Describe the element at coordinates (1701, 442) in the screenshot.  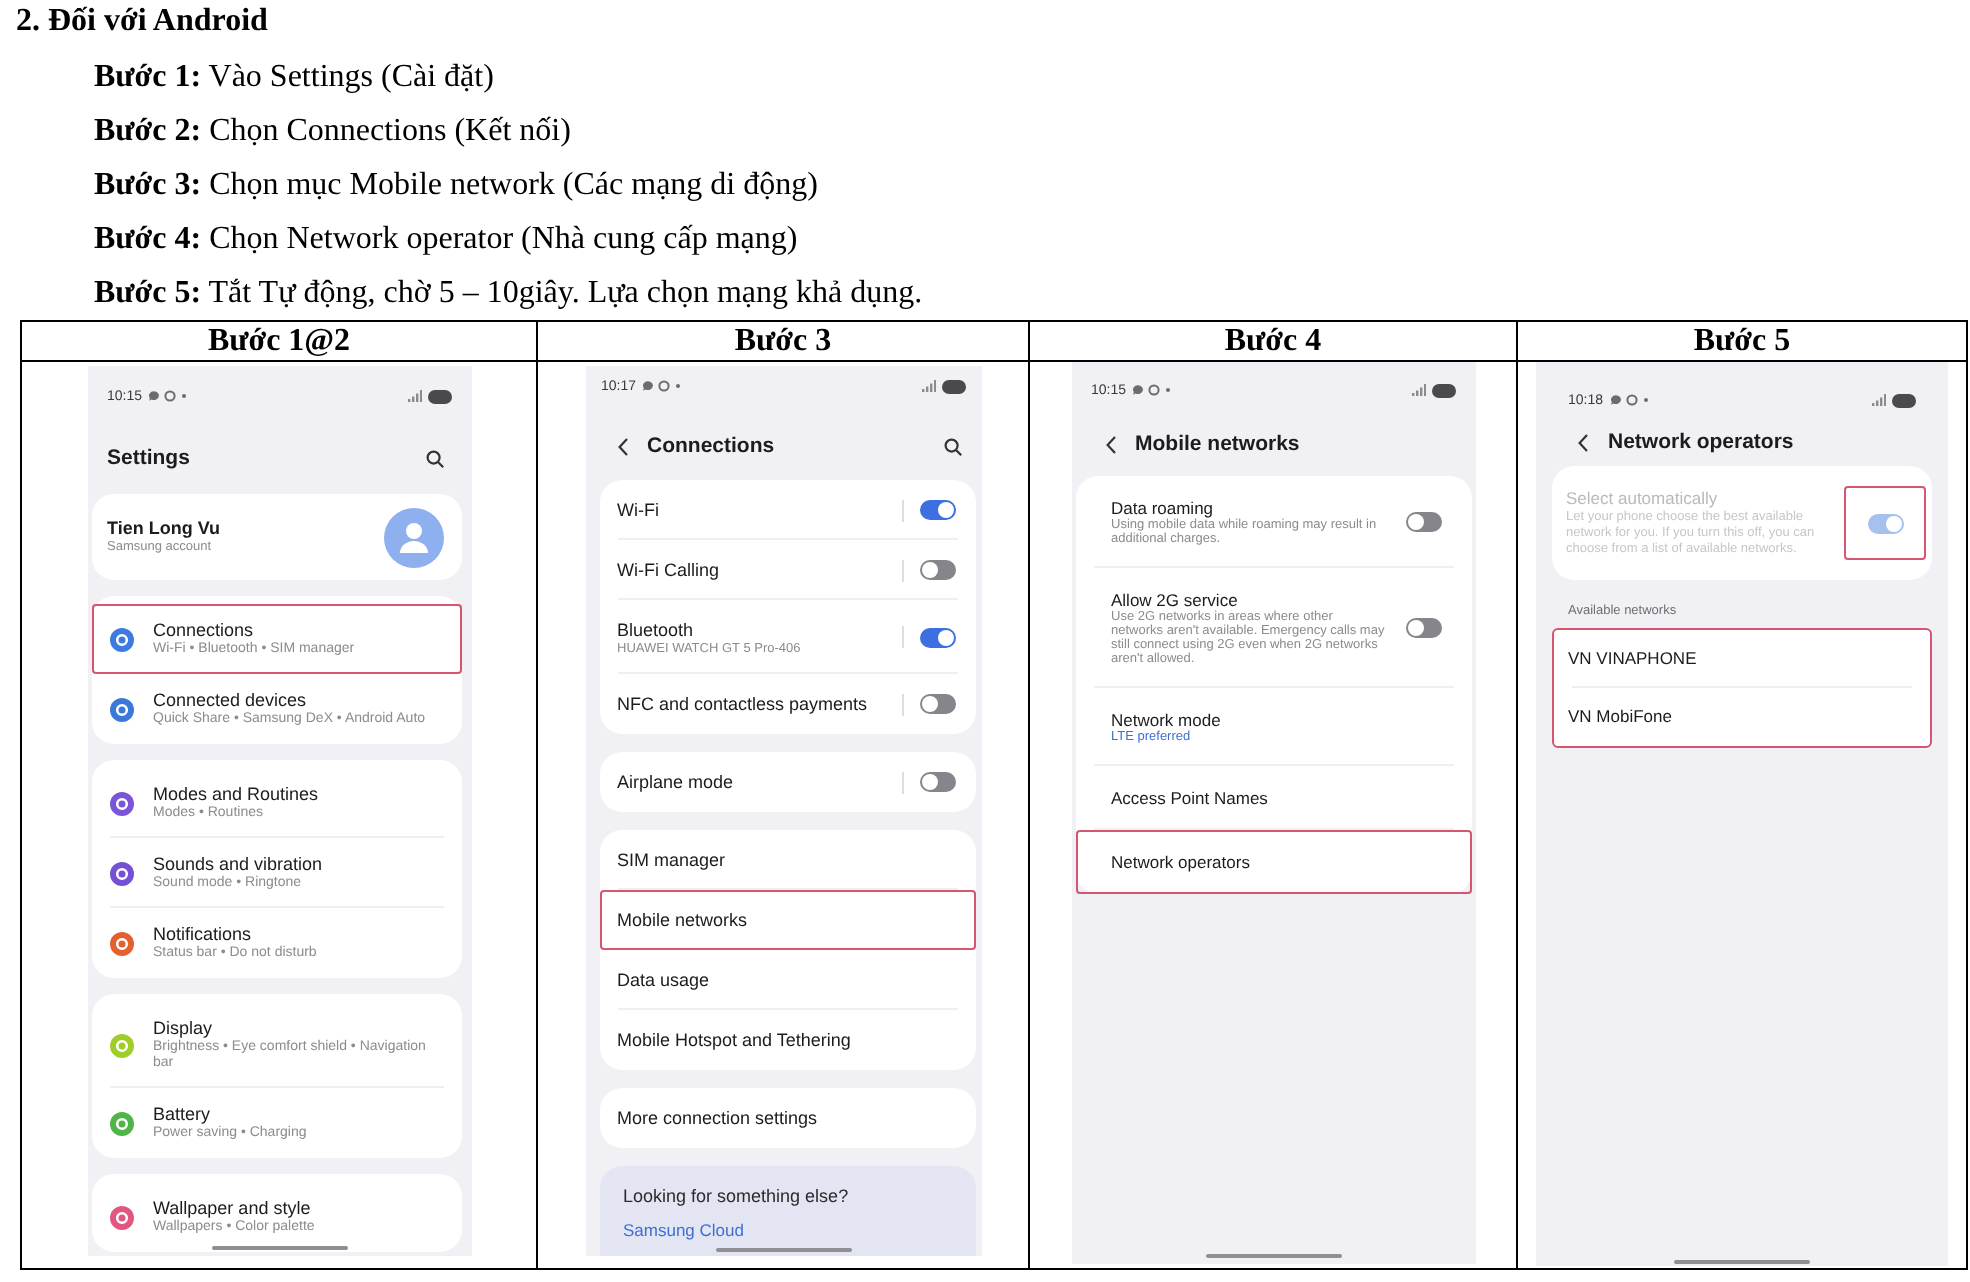
I see `screen-title: Network operators` at that location.